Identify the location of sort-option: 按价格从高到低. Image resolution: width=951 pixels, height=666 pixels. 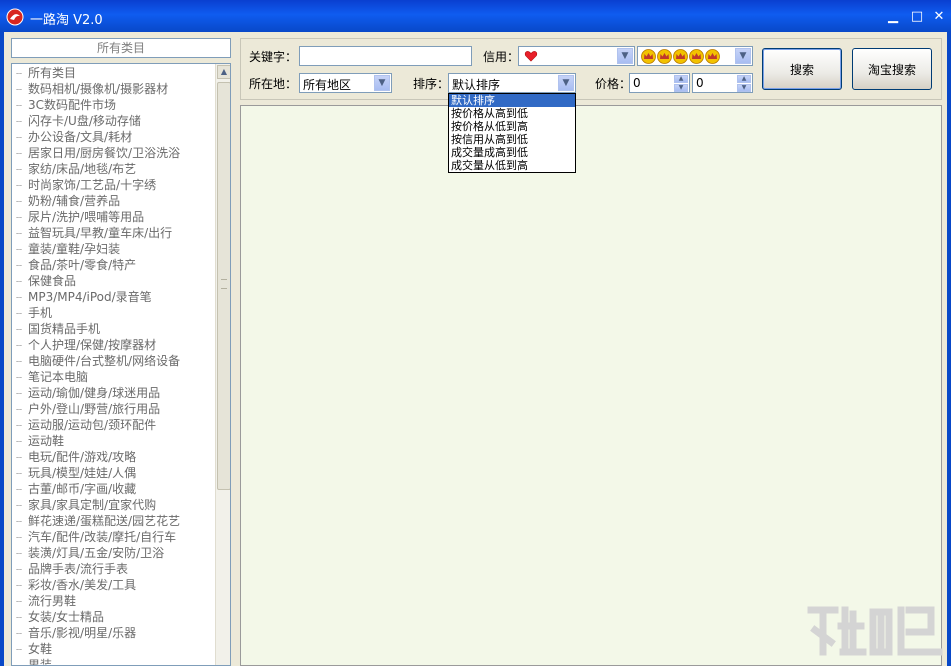
(512, 113).